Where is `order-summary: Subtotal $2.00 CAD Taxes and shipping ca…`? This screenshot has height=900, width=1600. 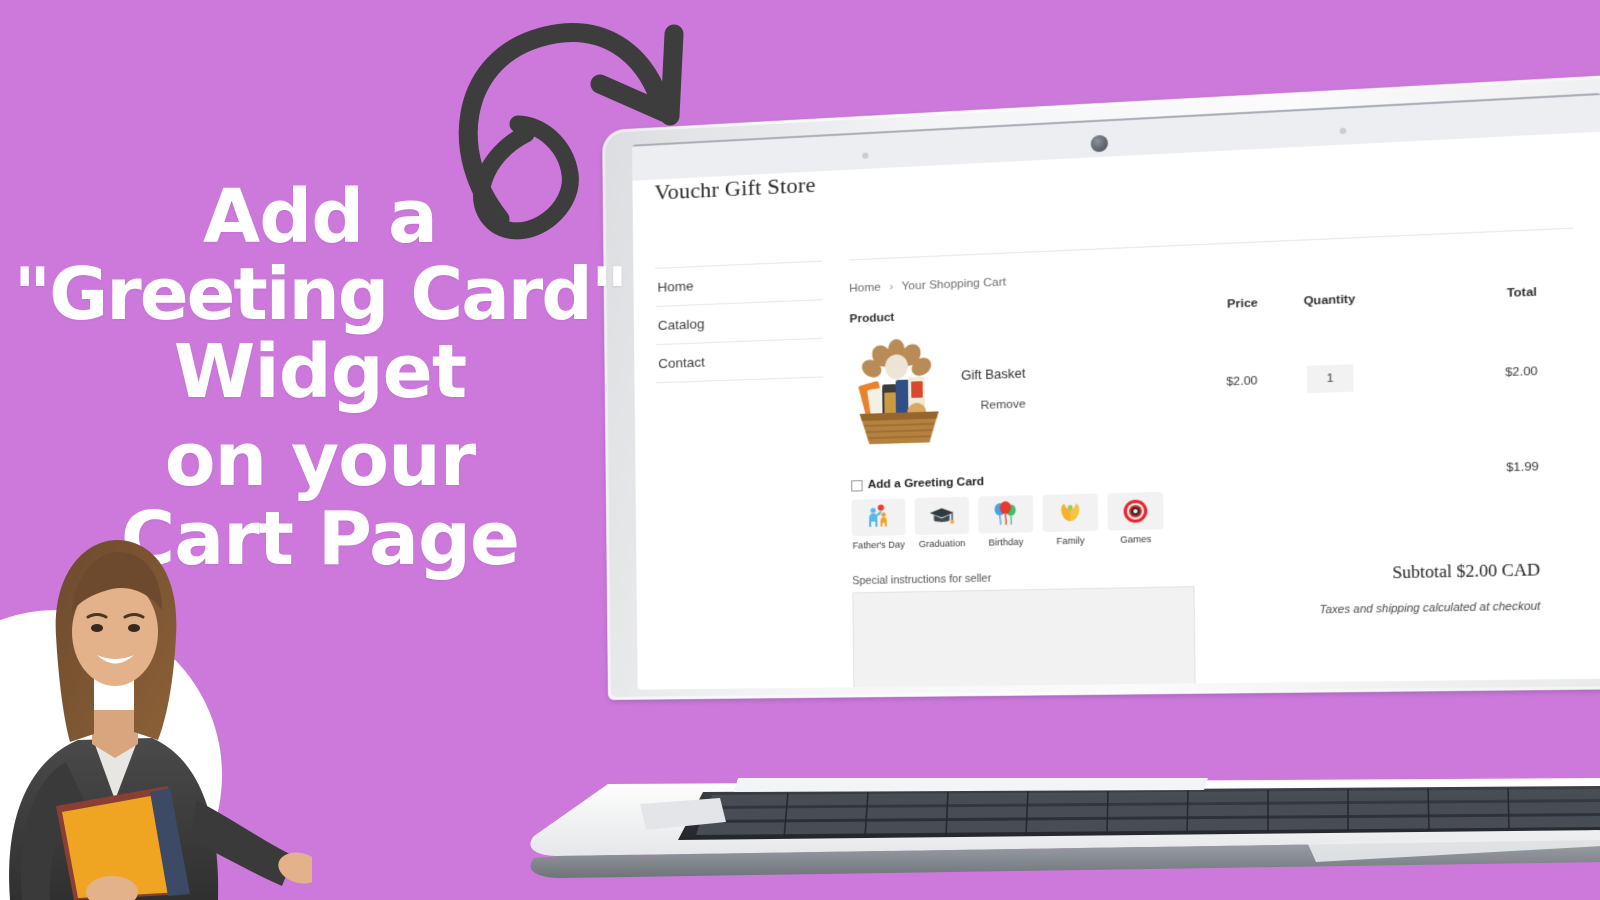 order-summary: Subtotal $2.00 CAD Taxes and shipping ca… is located at coordinates (1397, 625).